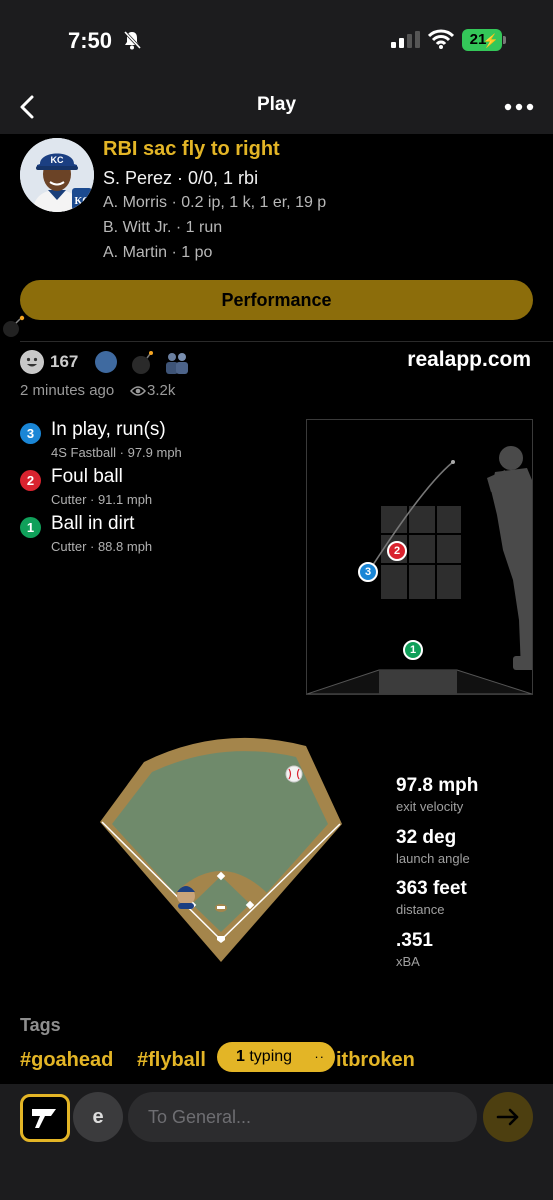 The image size is (553, 1200). Describe the element at coordinates (490, 40) in the screenshot. I see `battery-charging-icon: ⚡` at that location.